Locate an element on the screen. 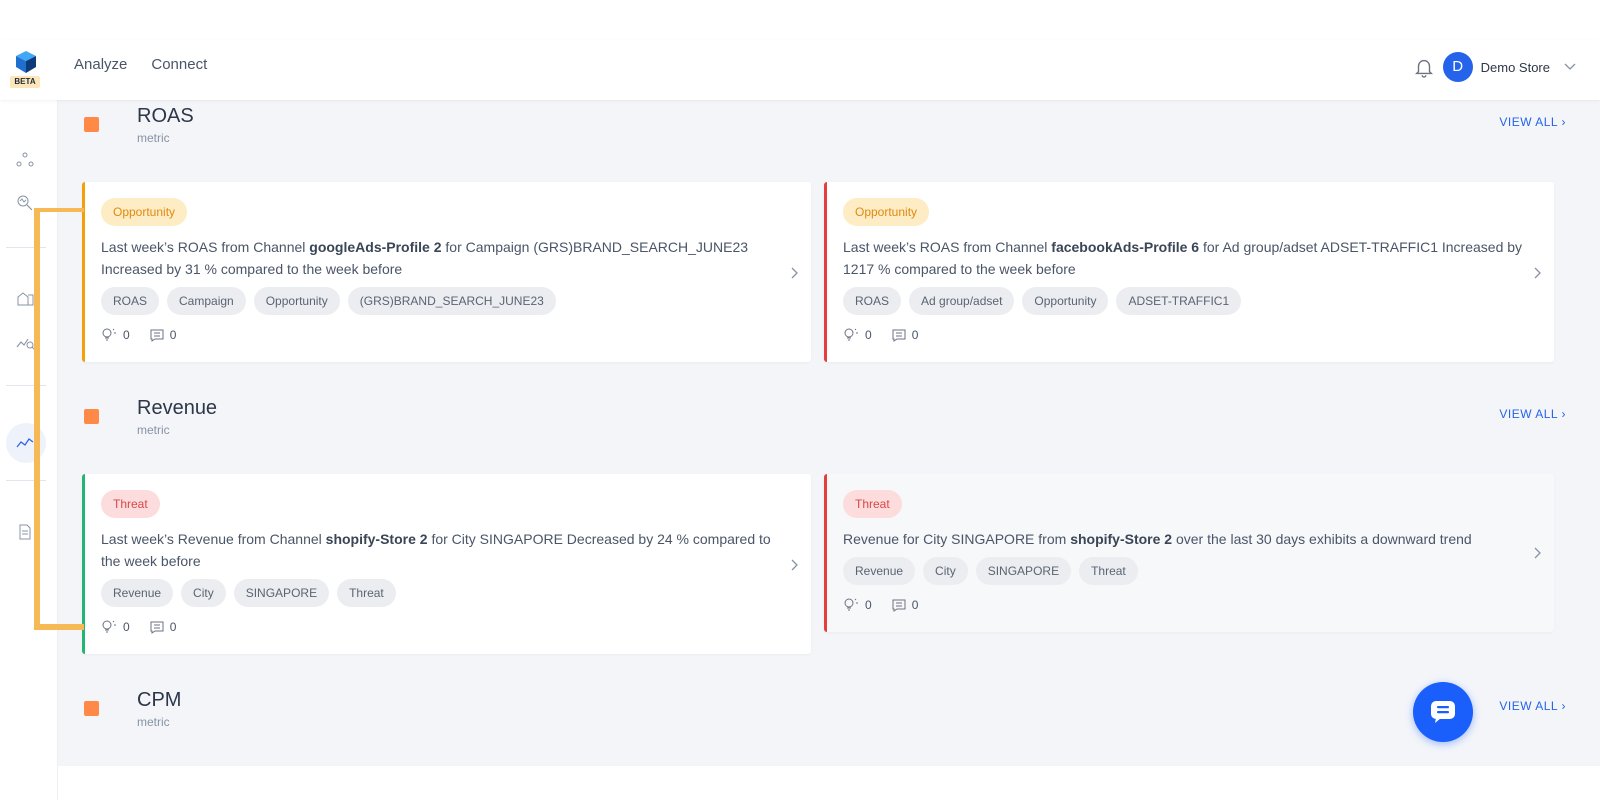  avatar: D is located at coordinates (1457, 67).